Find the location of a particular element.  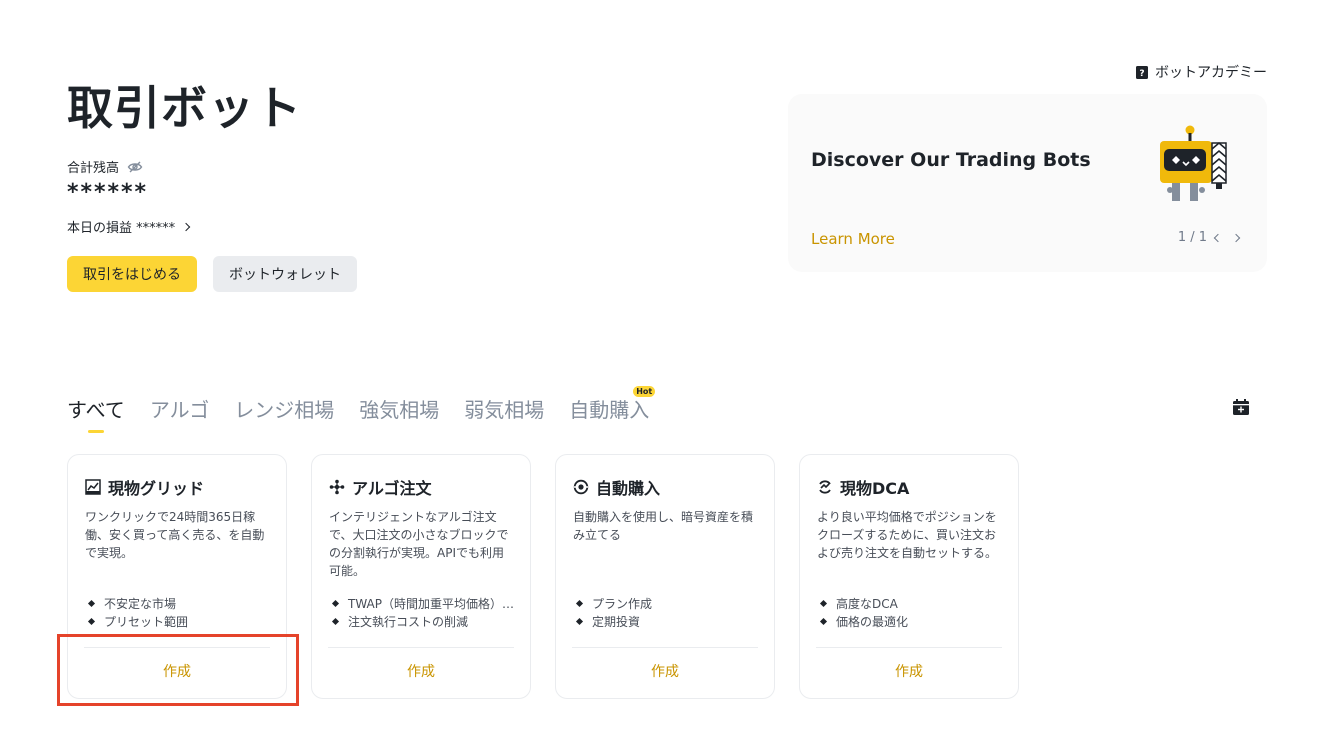

pager-text: 1 / 1 is located at coordinates (1192, 237).